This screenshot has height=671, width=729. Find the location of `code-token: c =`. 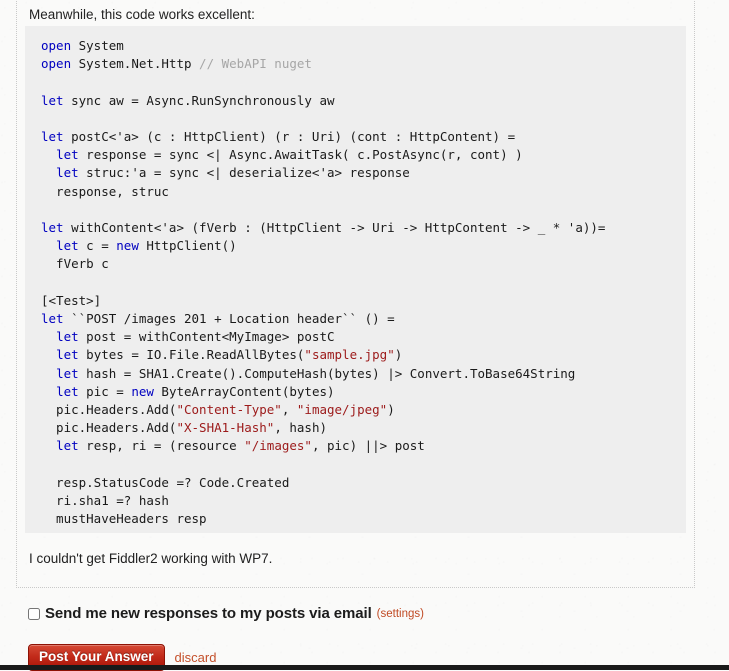

code-token: c = is located at coordinates (97, 246).